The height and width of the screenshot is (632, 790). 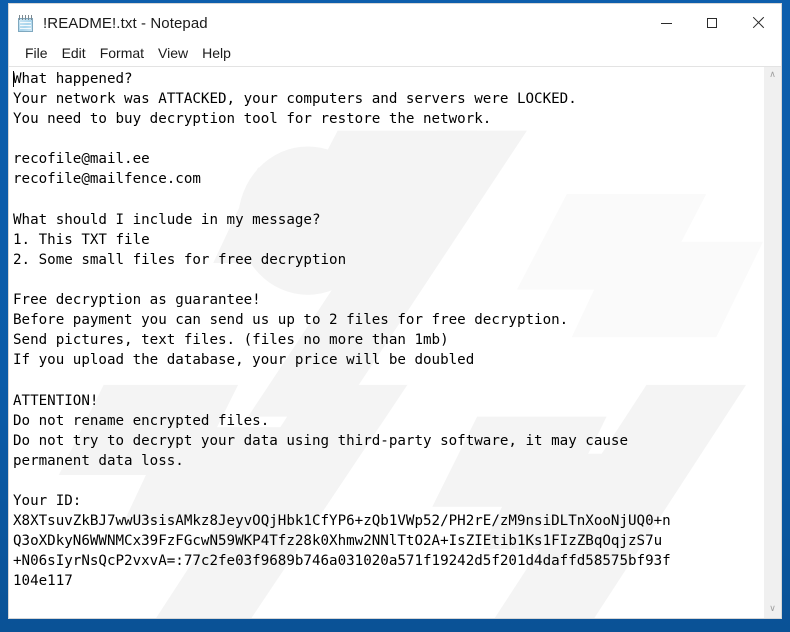 I want to click on menu-item-edit: Edit, so click(x=74, y=54).